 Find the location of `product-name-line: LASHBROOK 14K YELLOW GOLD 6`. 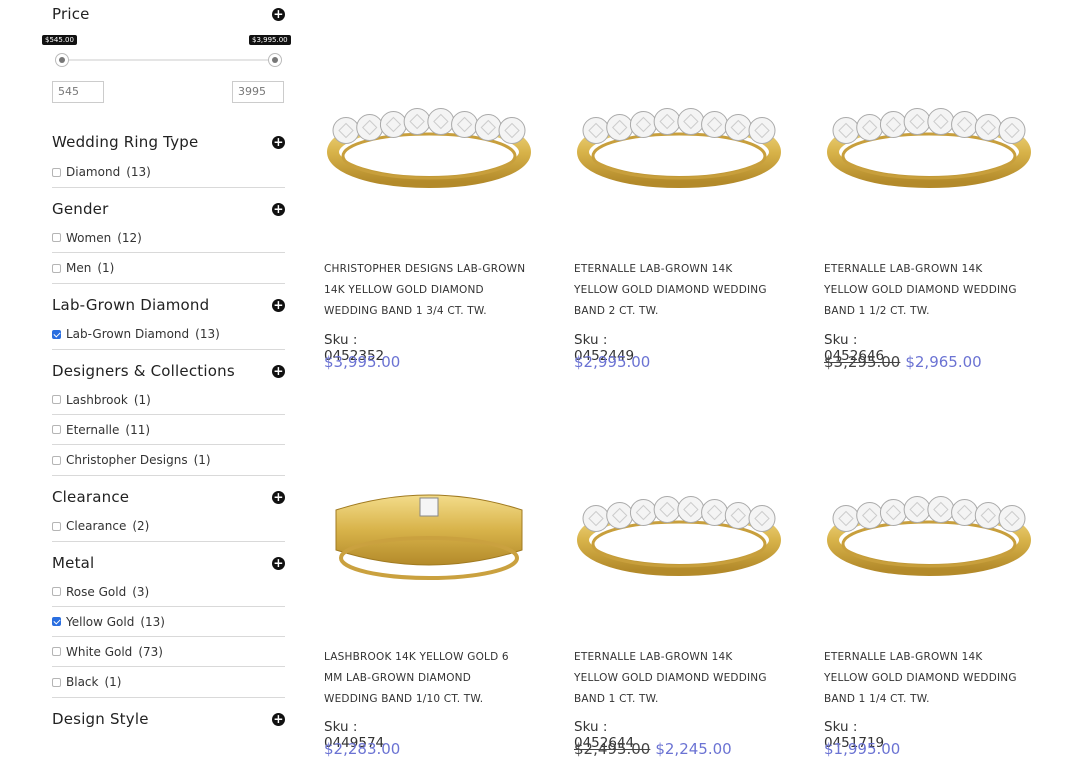

product-name-line: LASHBROOK 14K YELLOW GOLD 6 is located at coordinates (416, 657).